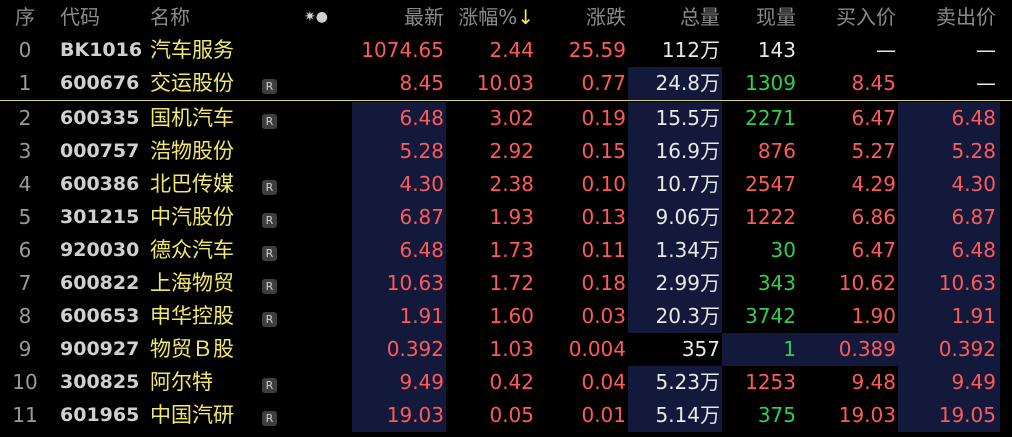 This screenshot has height=437, width=1012. What do you see at coordinates (98, 17) in the screenshot?
I see `header-code: 代码` at bounding box center [98, 17].